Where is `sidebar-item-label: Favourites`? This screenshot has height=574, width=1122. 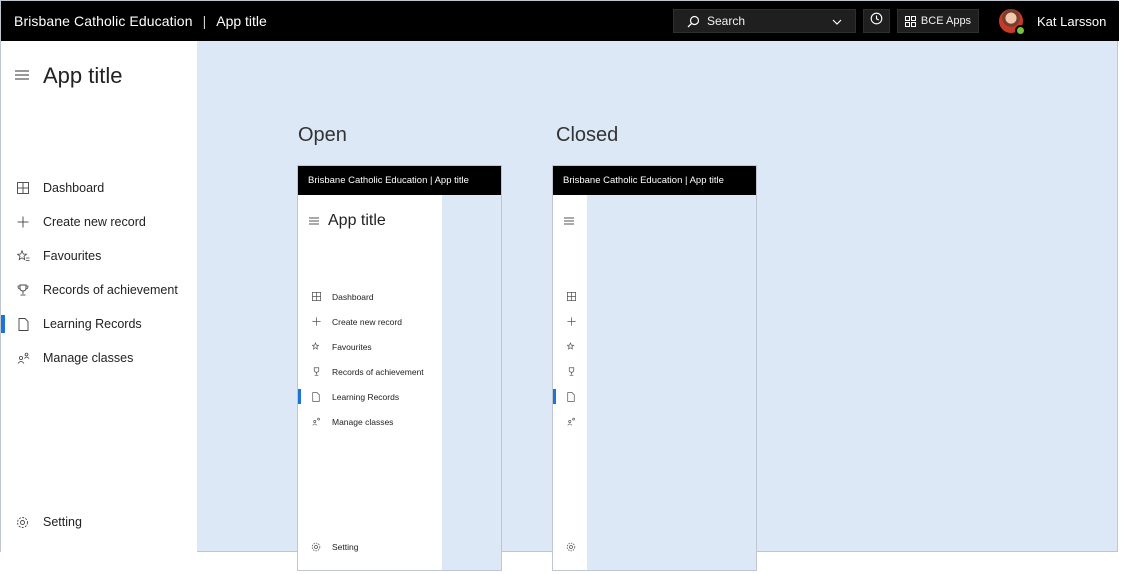 sidebar-item-label: Favourites is located at coordinates (72, 256).